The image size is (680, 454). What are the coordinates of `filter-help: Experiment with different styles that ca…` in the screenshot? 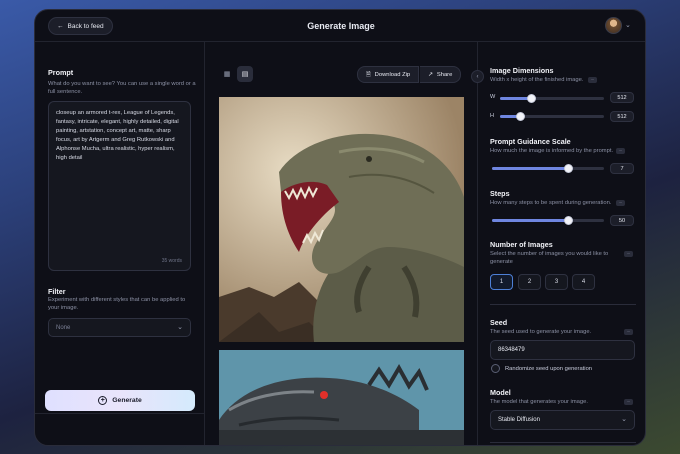 It's located at (117, 304).